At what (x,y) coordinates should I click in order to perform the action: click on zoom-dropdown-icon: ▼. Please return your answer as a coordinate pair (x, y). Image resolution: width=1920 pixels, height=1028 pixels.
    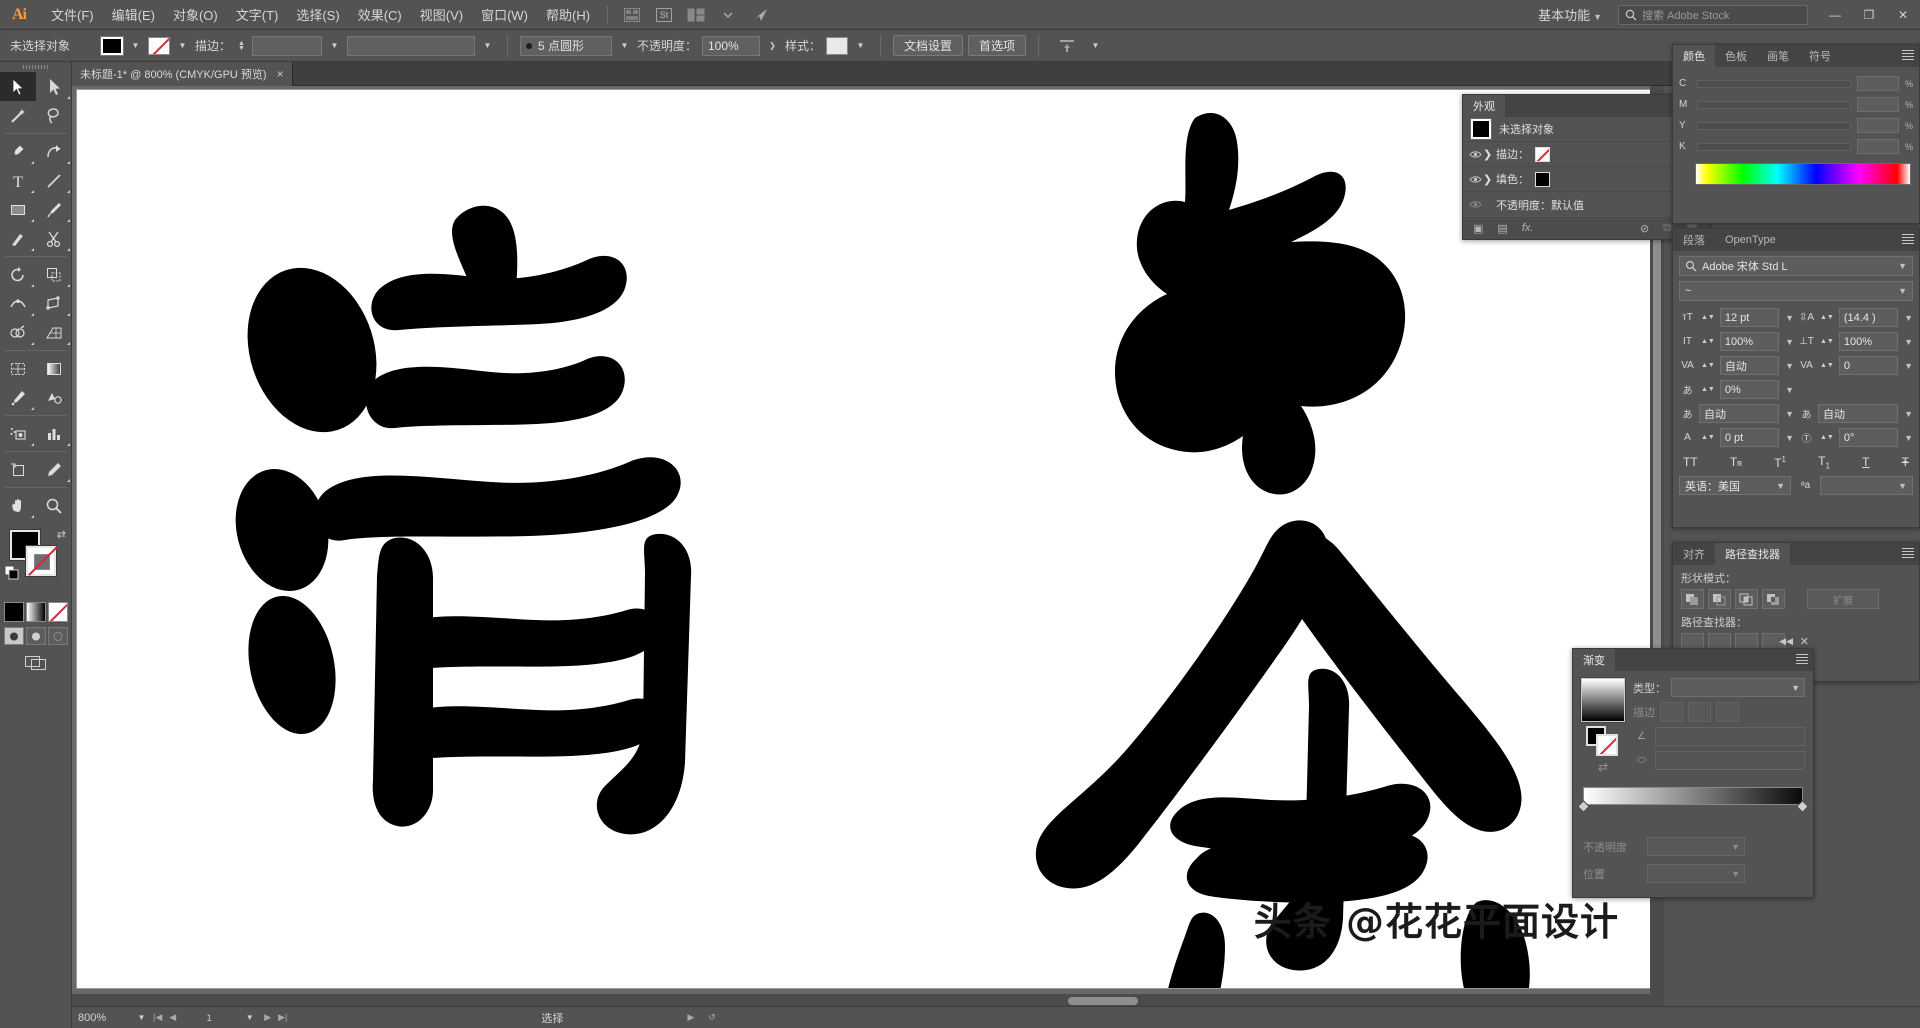
    Looking at the image, I should click on (141, 1018).